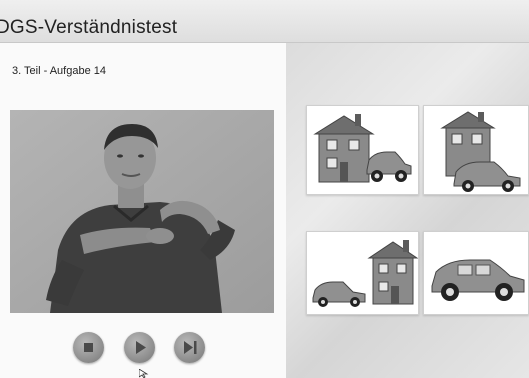  I want to click on car-only-image, so click(478, 280).